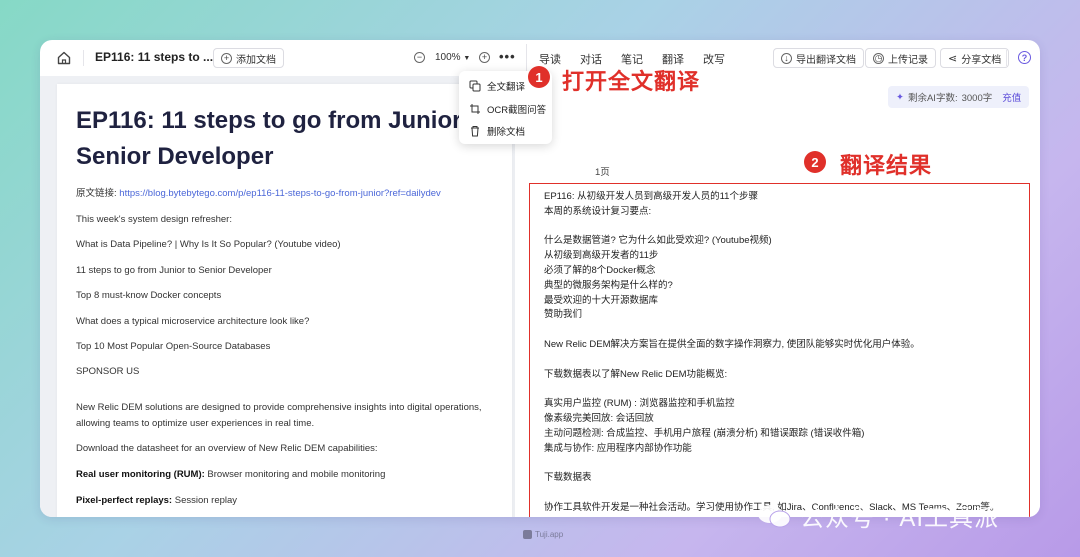  Describe the element at coordinates (108, 371) in the screenshot. I see `doc-line: SPONSOR US` at that location.